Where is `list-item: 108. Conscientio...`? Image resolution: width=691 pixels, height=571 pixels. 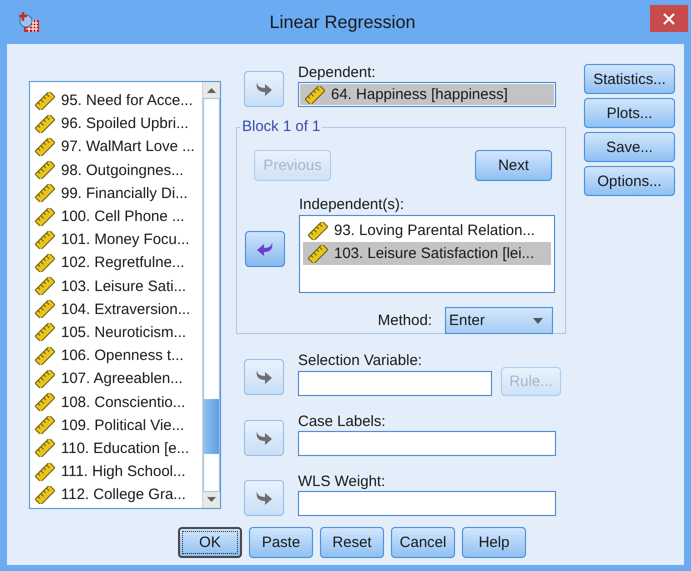
list-item: 108. Conscientio... is located at coordinates (116, 402).